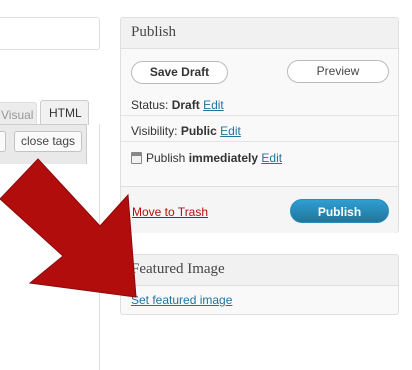 The width and height of the screenshot is (412, 370). I want to click on move-to-trash-link: Move to Trash, so click(170, 212).